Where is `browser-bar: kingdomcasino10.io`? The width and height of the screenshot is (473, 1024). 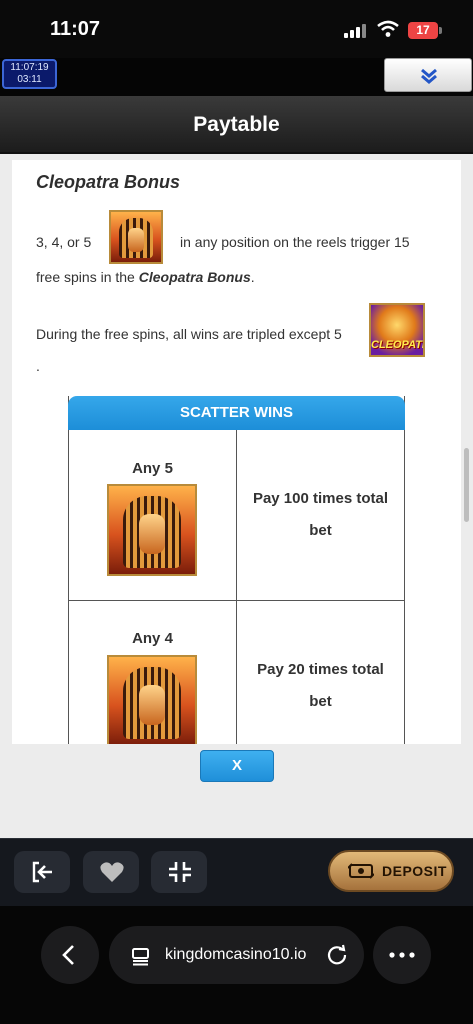 browser-bar: kingdomcasino10.io is located at coordinates (236, 965).